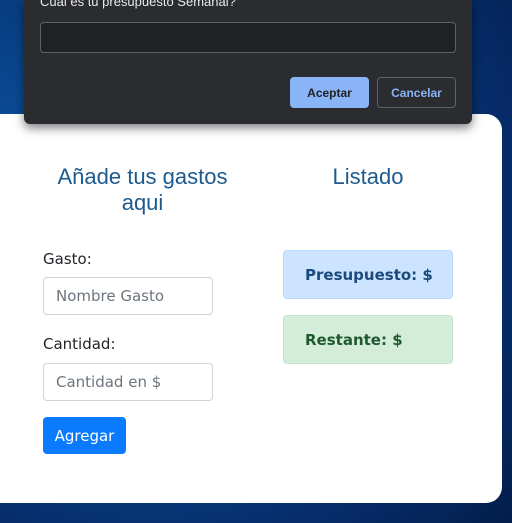  Describe the element at coordinates (67, 259) in the screenshot. I see `gasto-label: Gasto:` at that location.